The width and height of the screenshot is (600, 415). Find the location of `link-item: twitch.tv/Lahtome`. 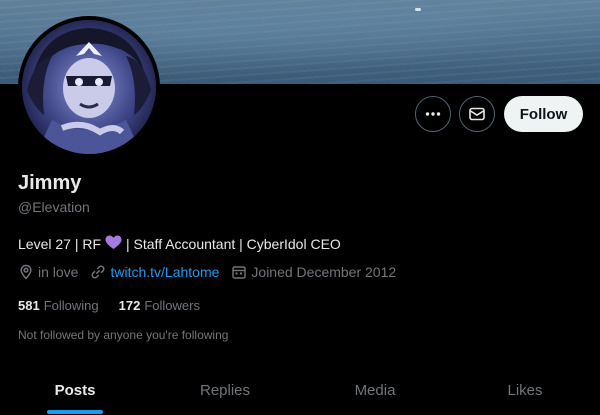

link-item: twitch.tv/Lahtome is located at coordinates (154, 272).